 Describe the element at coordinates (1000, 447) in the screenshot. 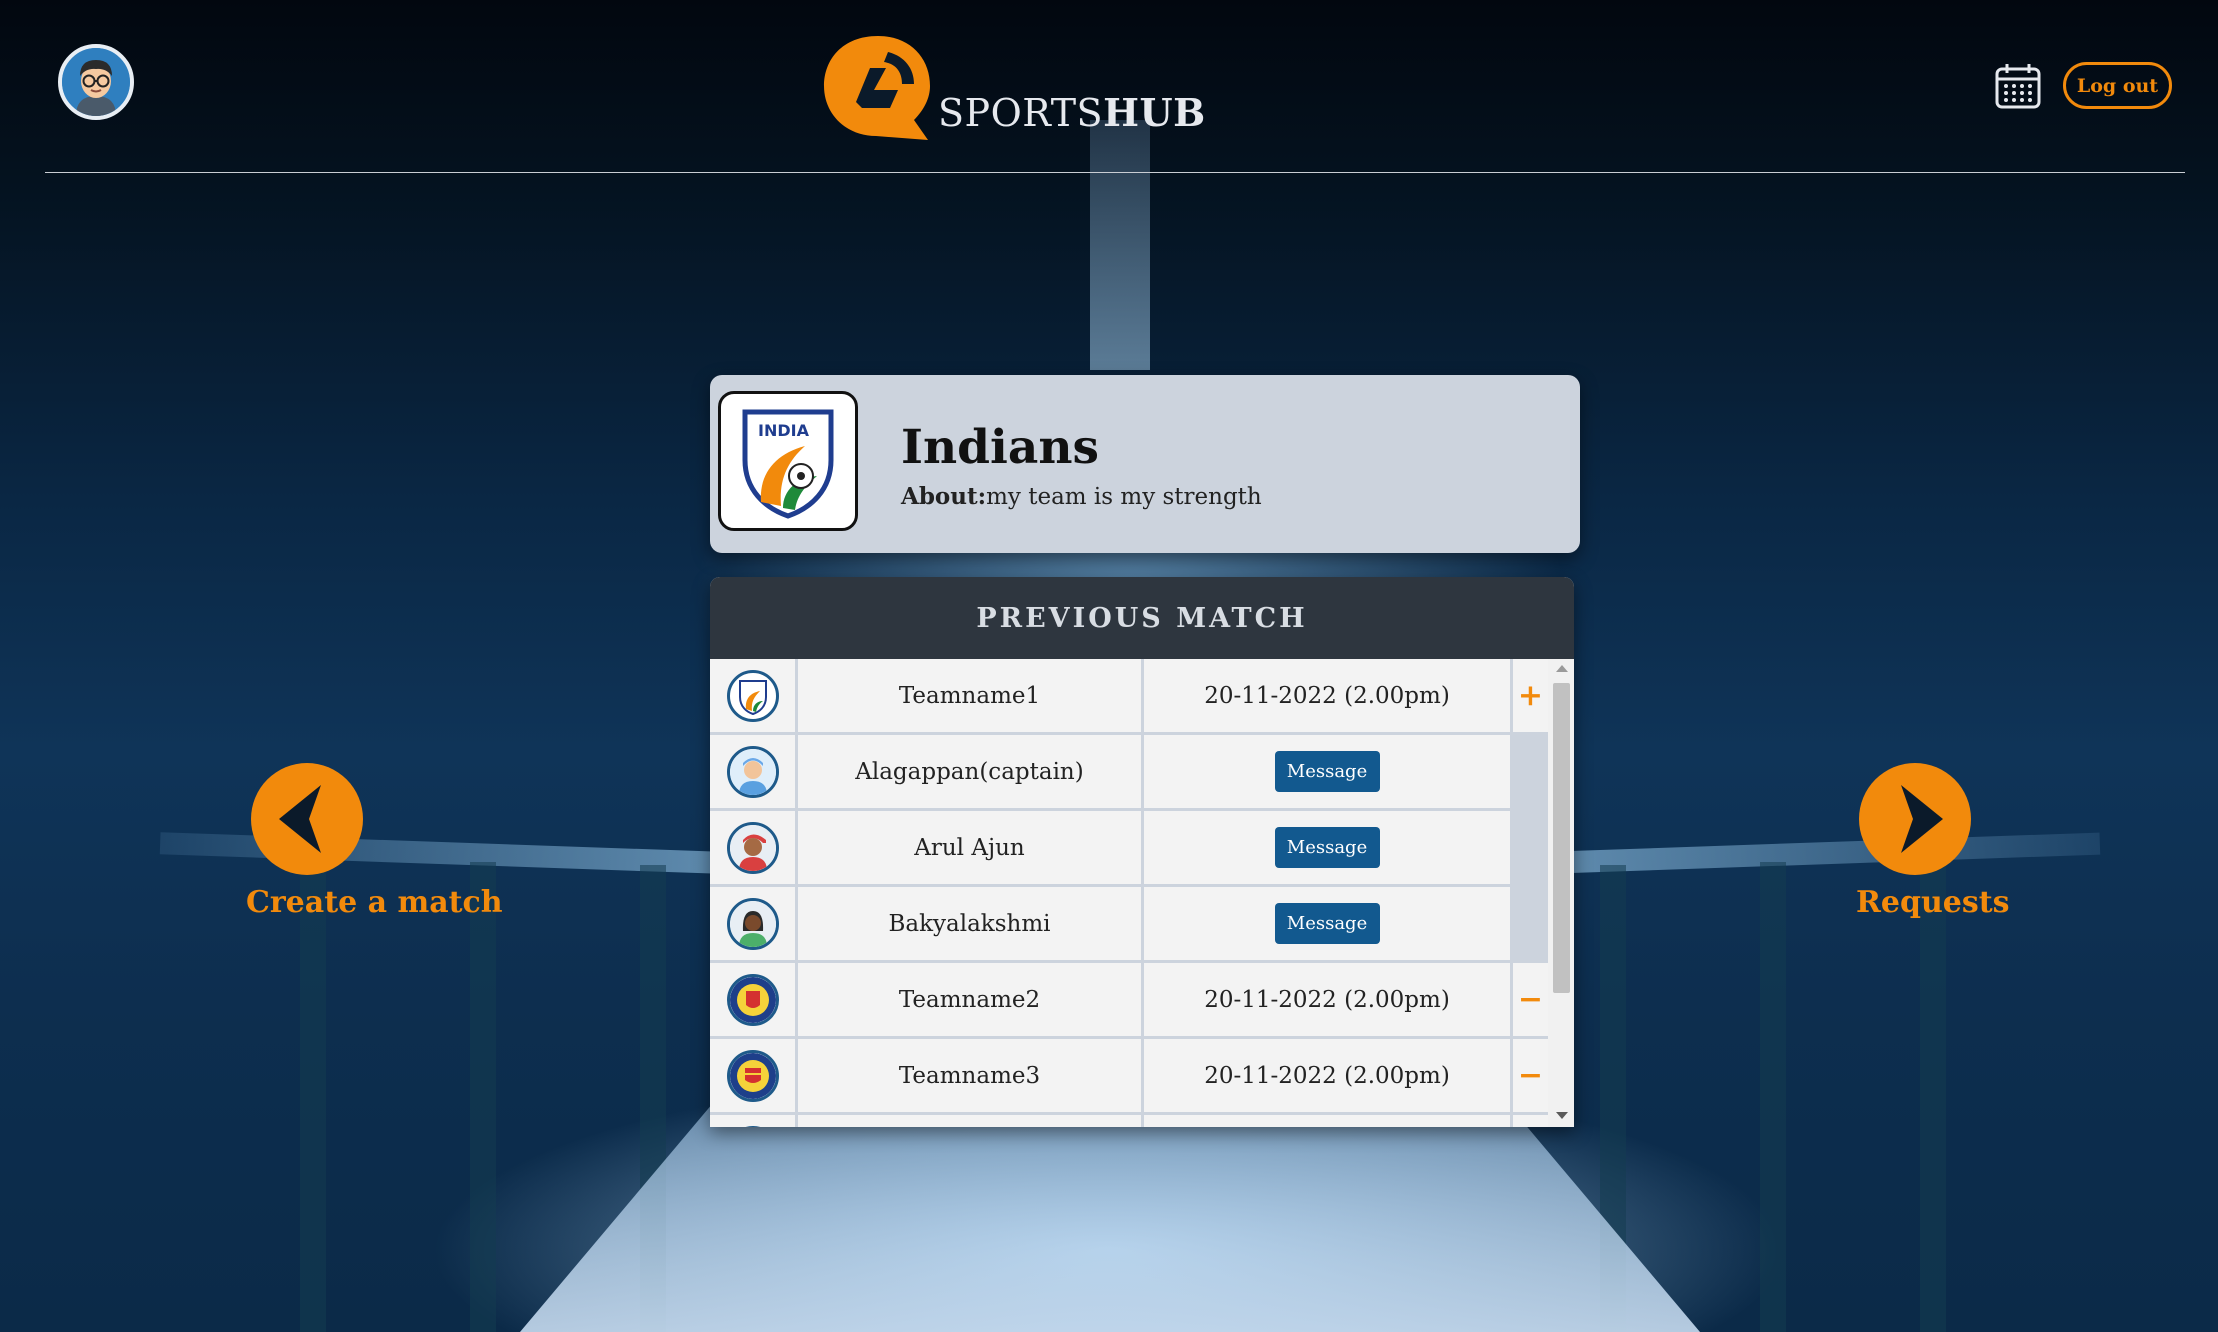

I see `team-name: Indians` at that location.